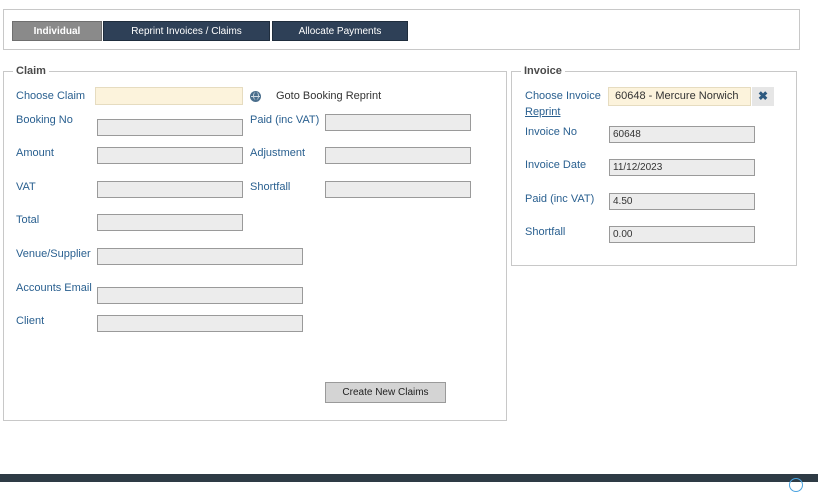  I want to click on total-field, so click(170, 222).